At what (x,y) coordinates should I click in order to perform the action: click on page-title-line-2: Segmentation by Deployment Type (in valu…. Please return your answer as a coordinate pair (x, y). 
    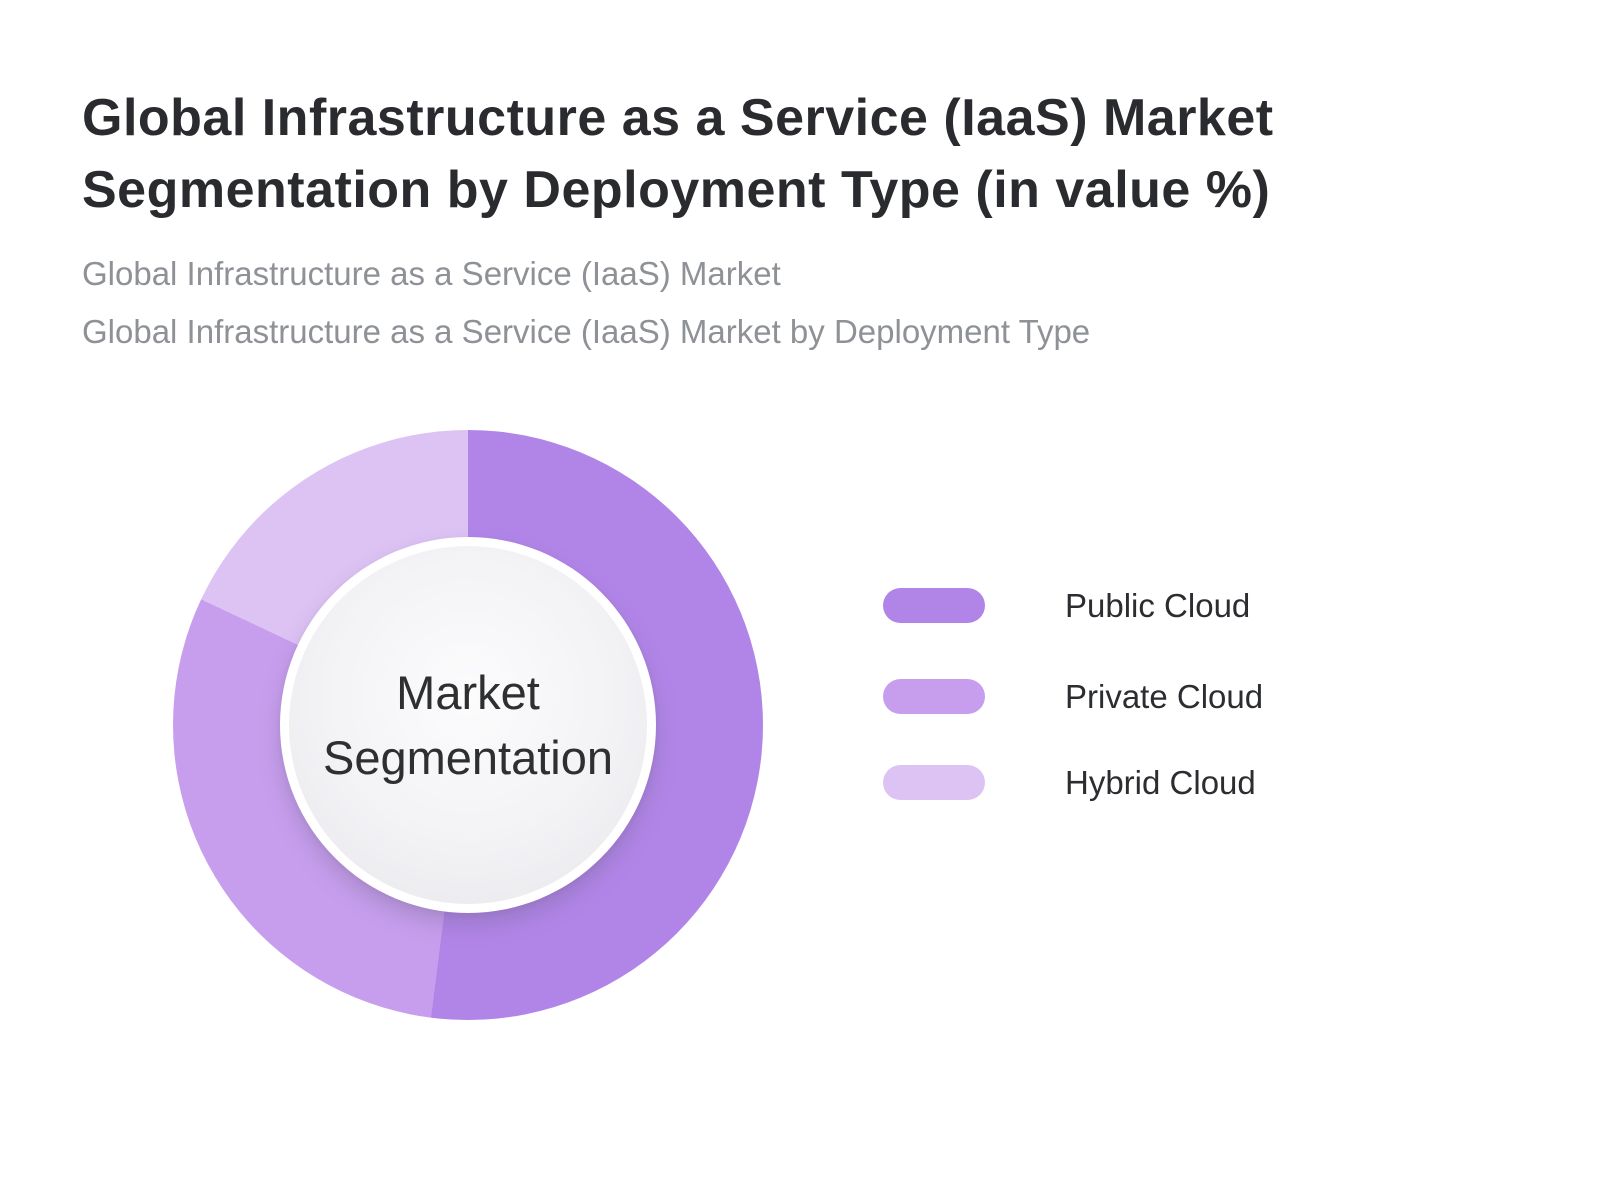
    Looking at the image, I should click on (676, 190).